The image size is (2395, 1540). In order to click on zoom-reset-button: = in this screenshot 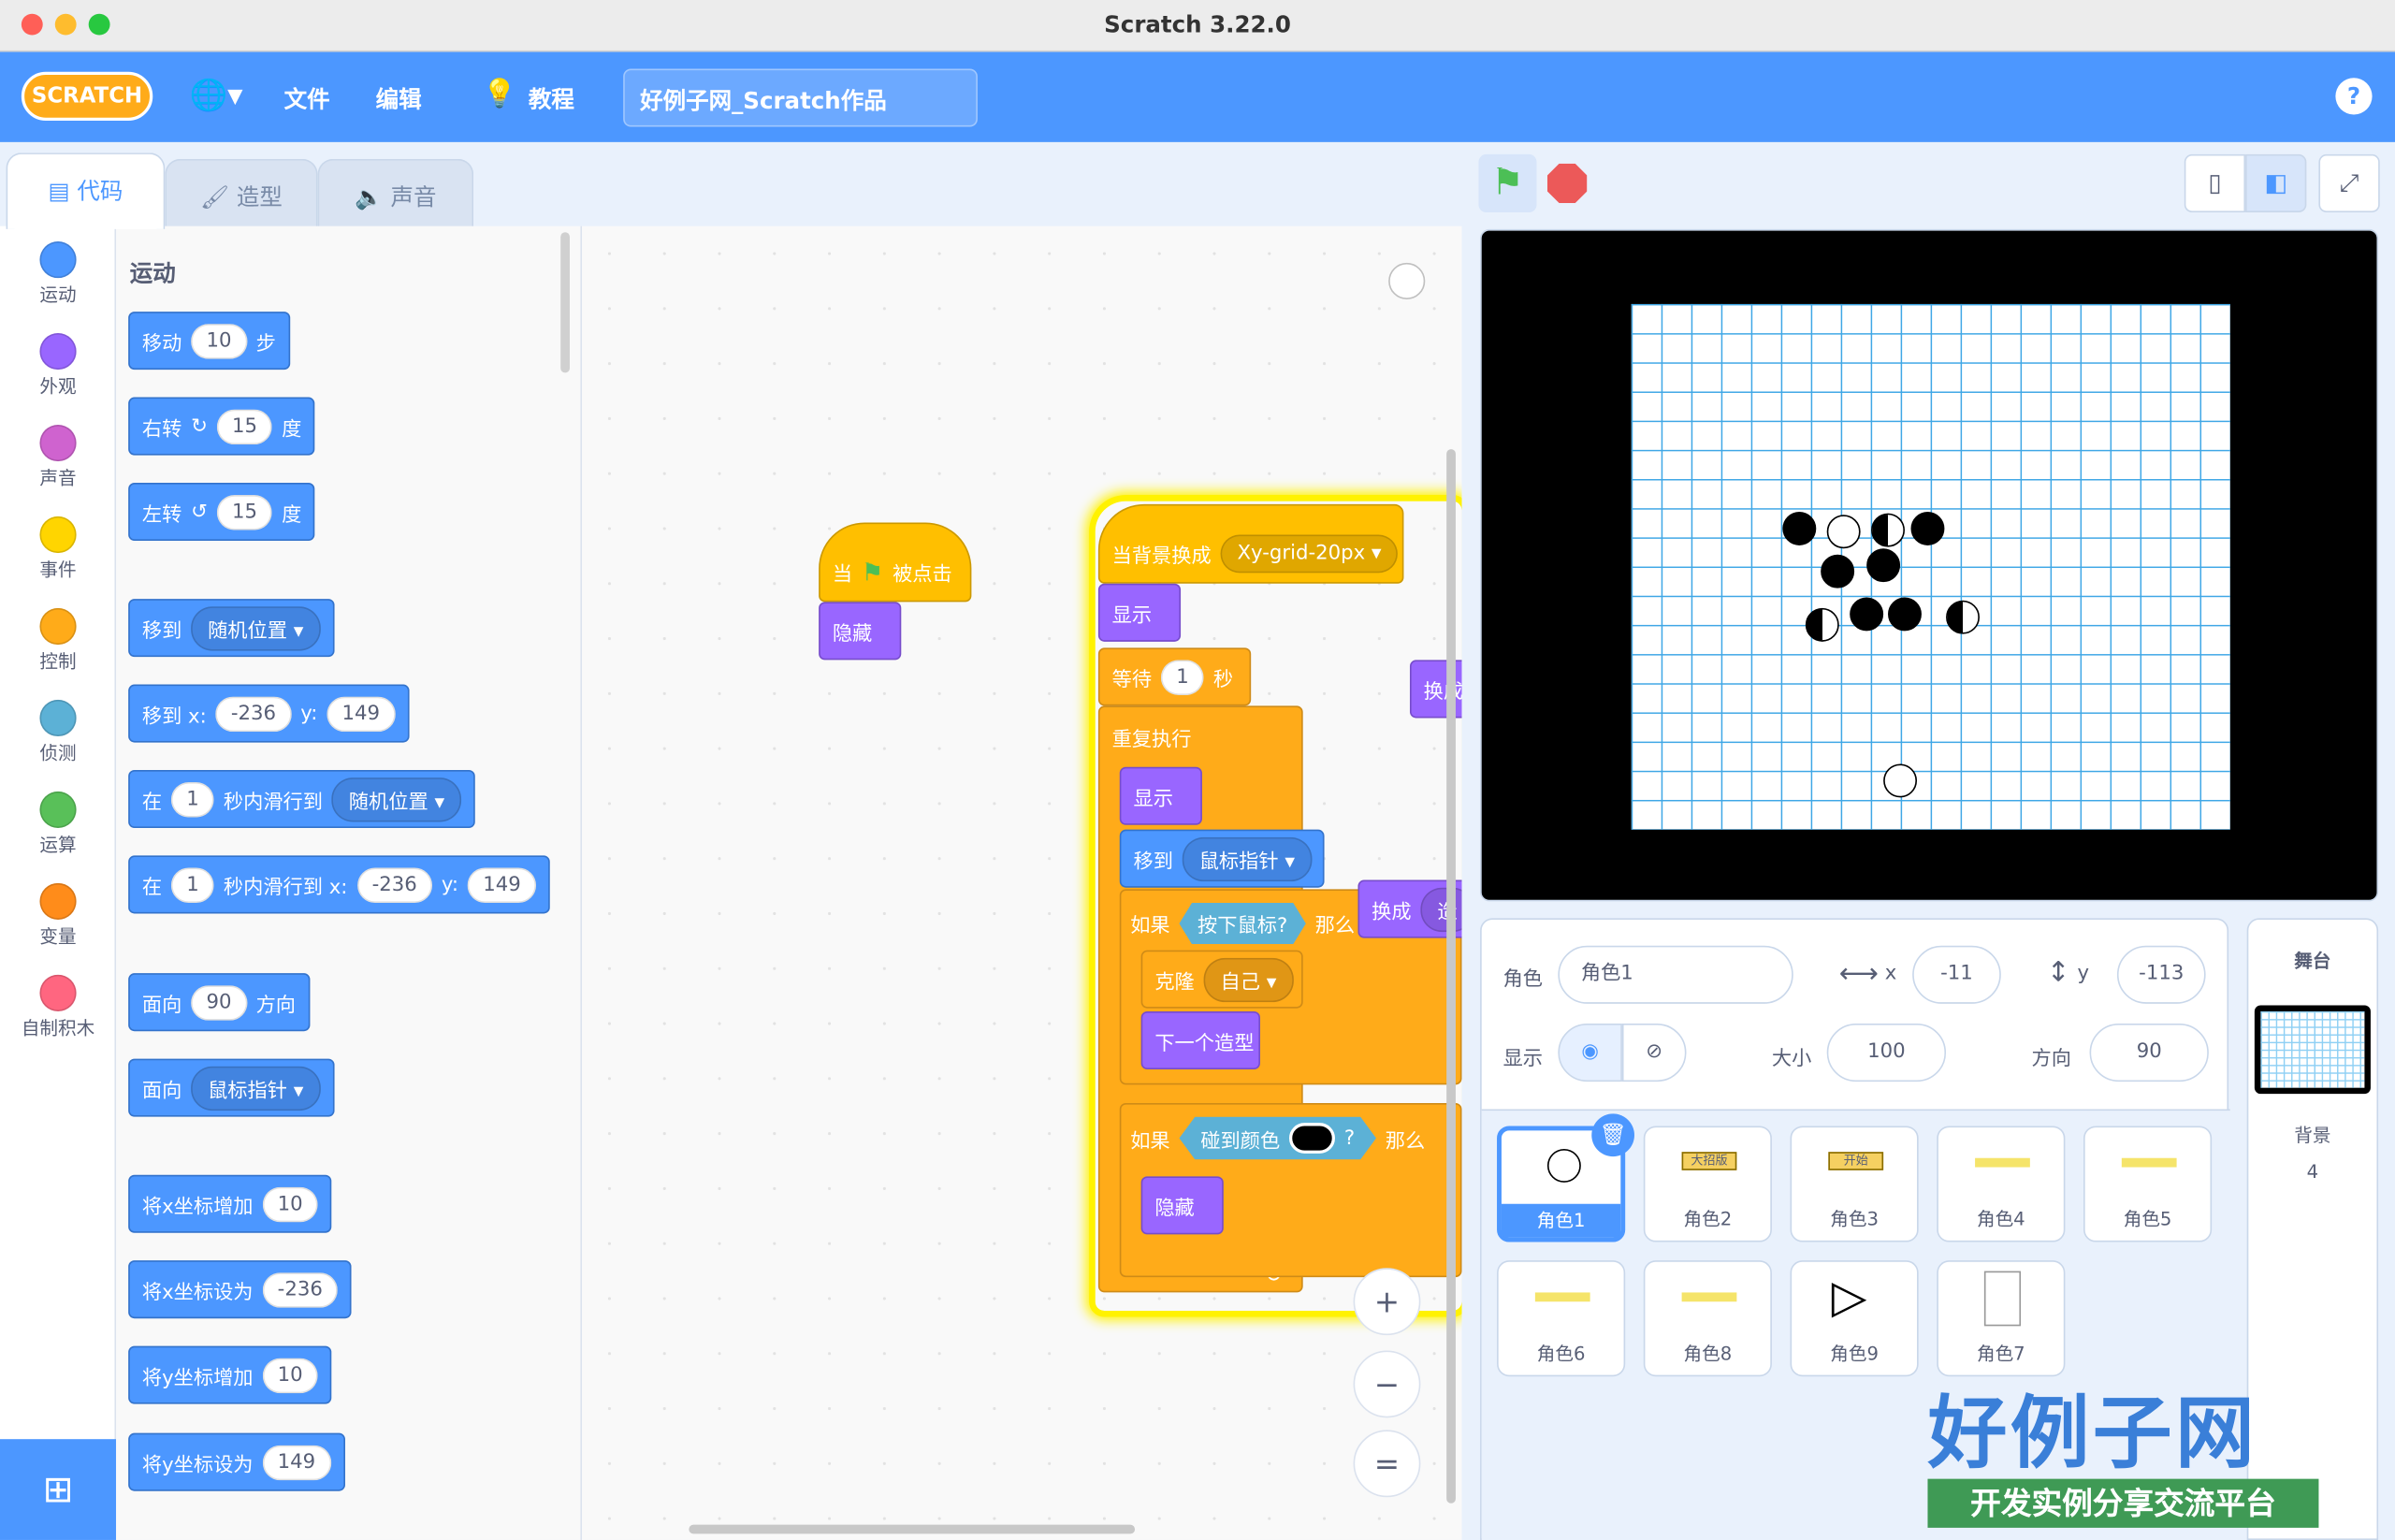, I will do `click(1387, 1464)`.